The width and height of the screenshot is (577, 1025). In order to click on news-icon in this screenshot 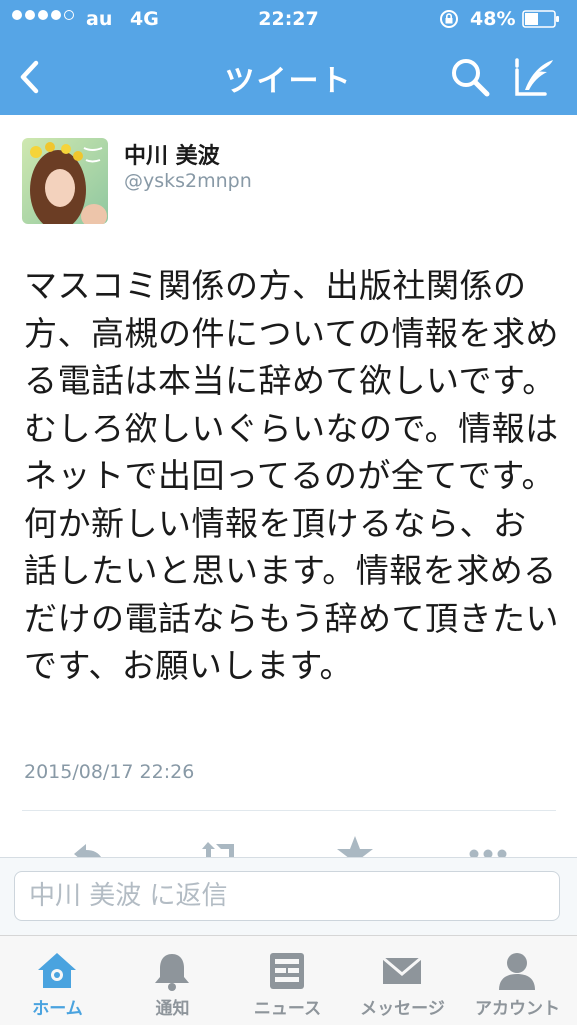, I will do `click(287, 971)`.